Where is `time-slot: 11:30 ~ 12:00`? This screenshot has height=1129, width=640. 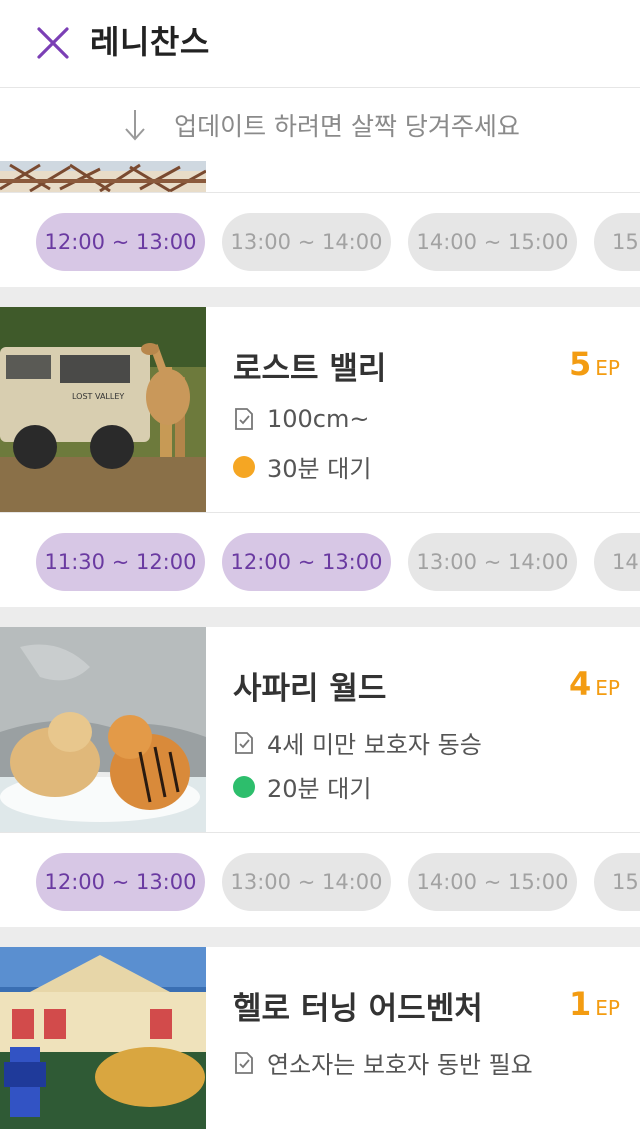
time-slot: 11:30 ~ 12:00 is located at coordinates (120, 562).